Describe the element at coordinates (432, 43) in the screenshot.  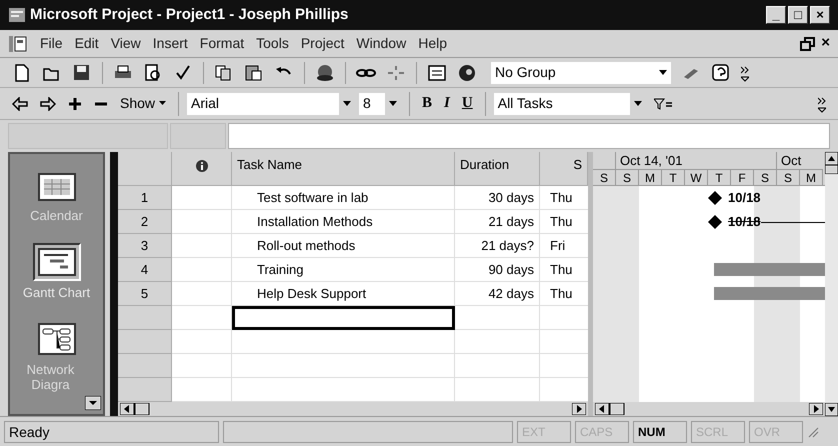
I see `menu-item: Help` at that location.